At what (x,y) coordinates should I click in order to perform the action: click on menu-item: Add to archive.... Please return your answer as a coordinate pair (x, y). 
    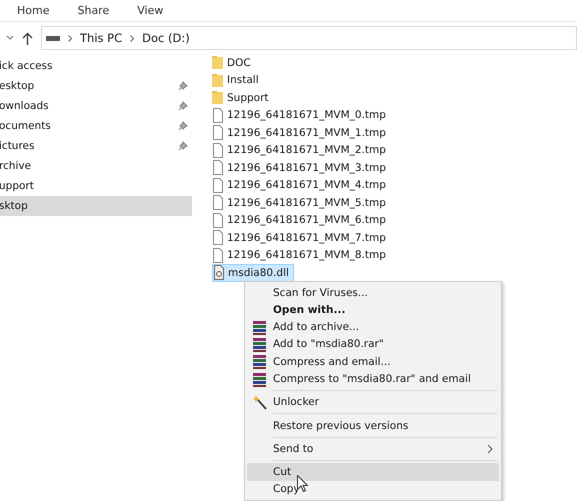
    Looking at the image, I should click on (373, 327).